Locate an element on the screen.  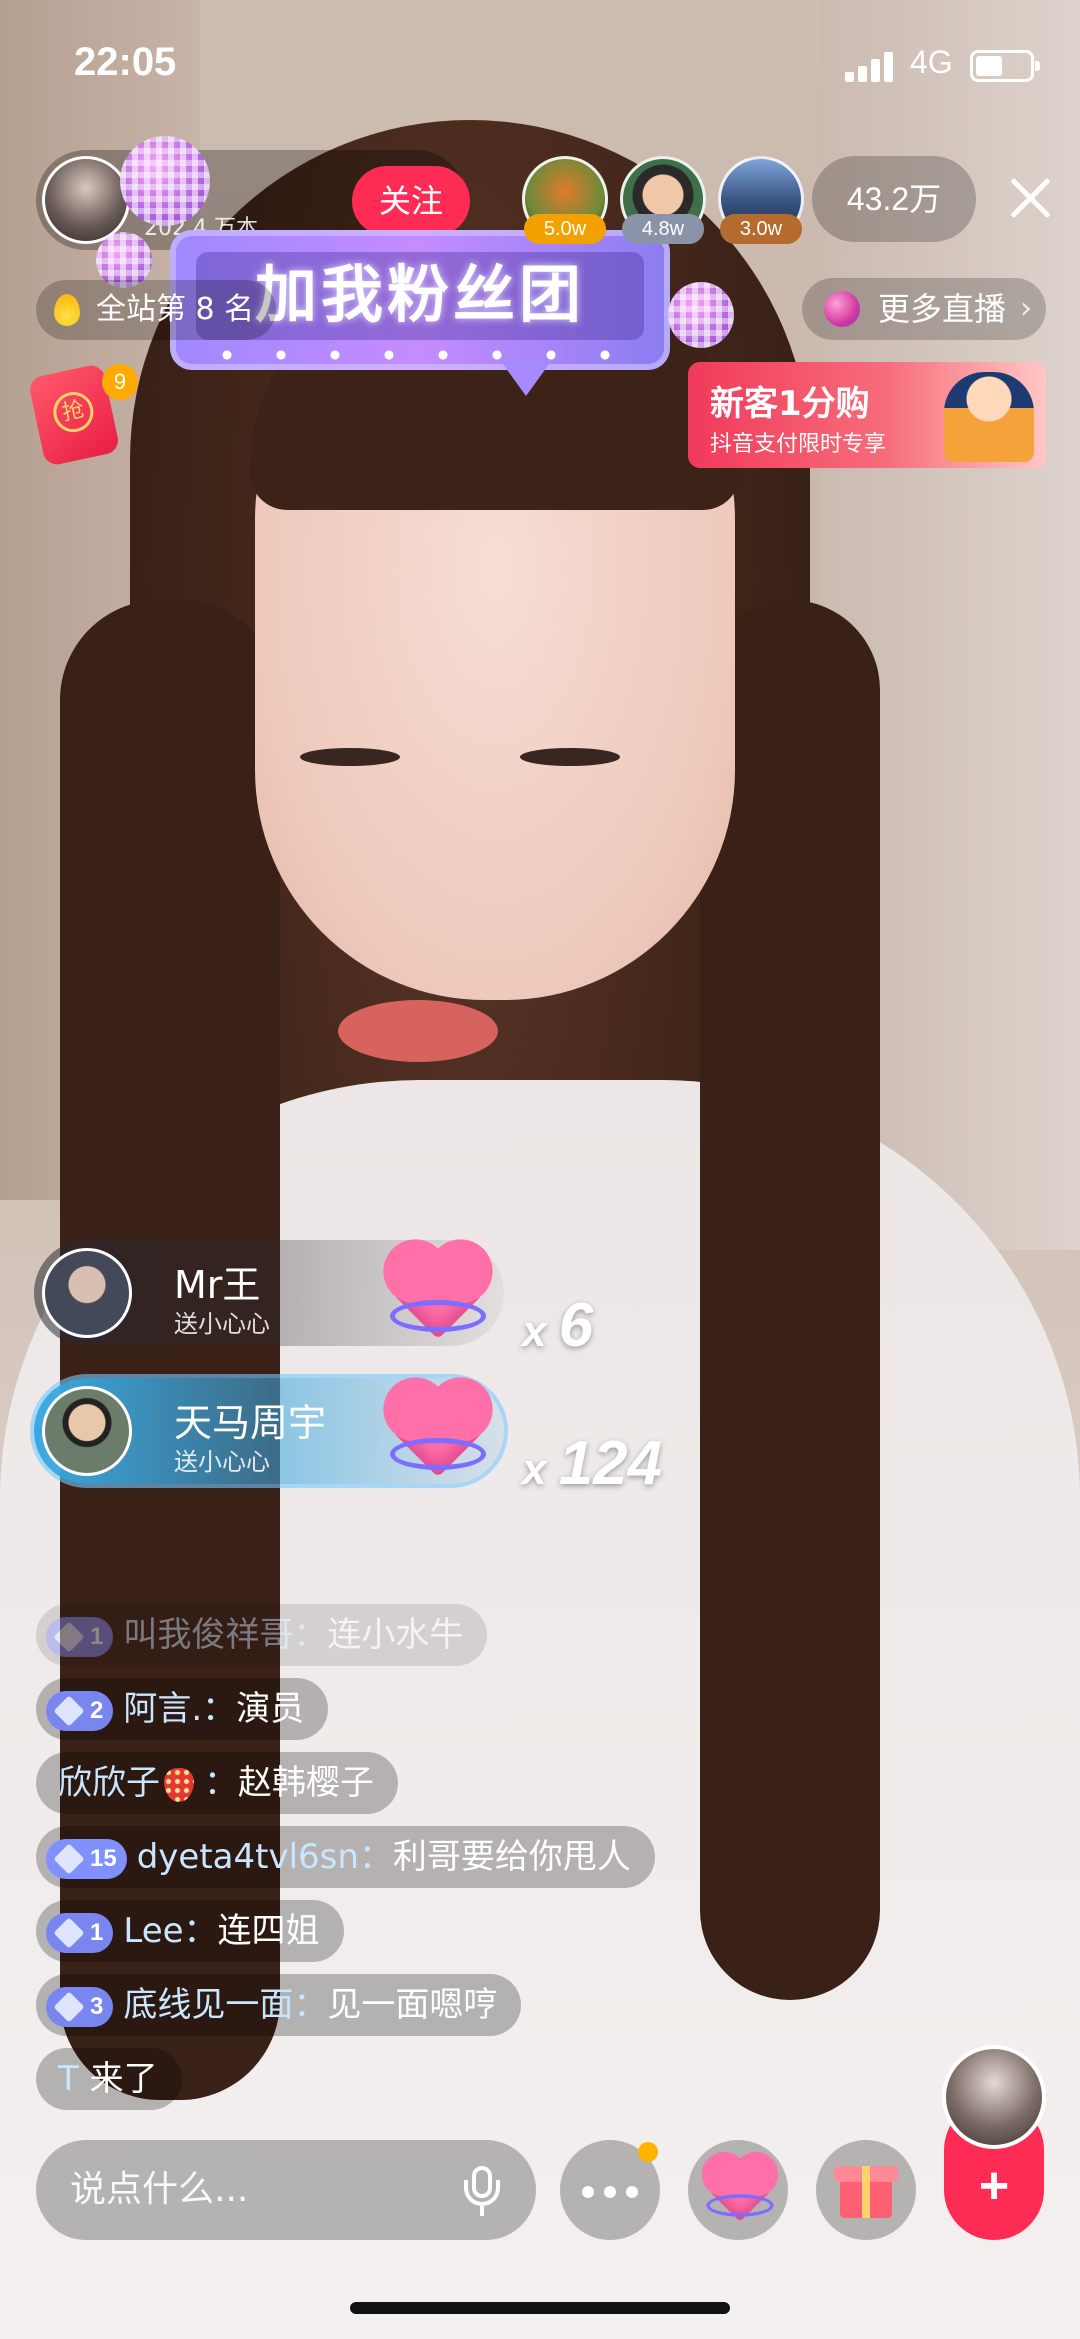
home-indicator is located at coordinates (540, 2308).